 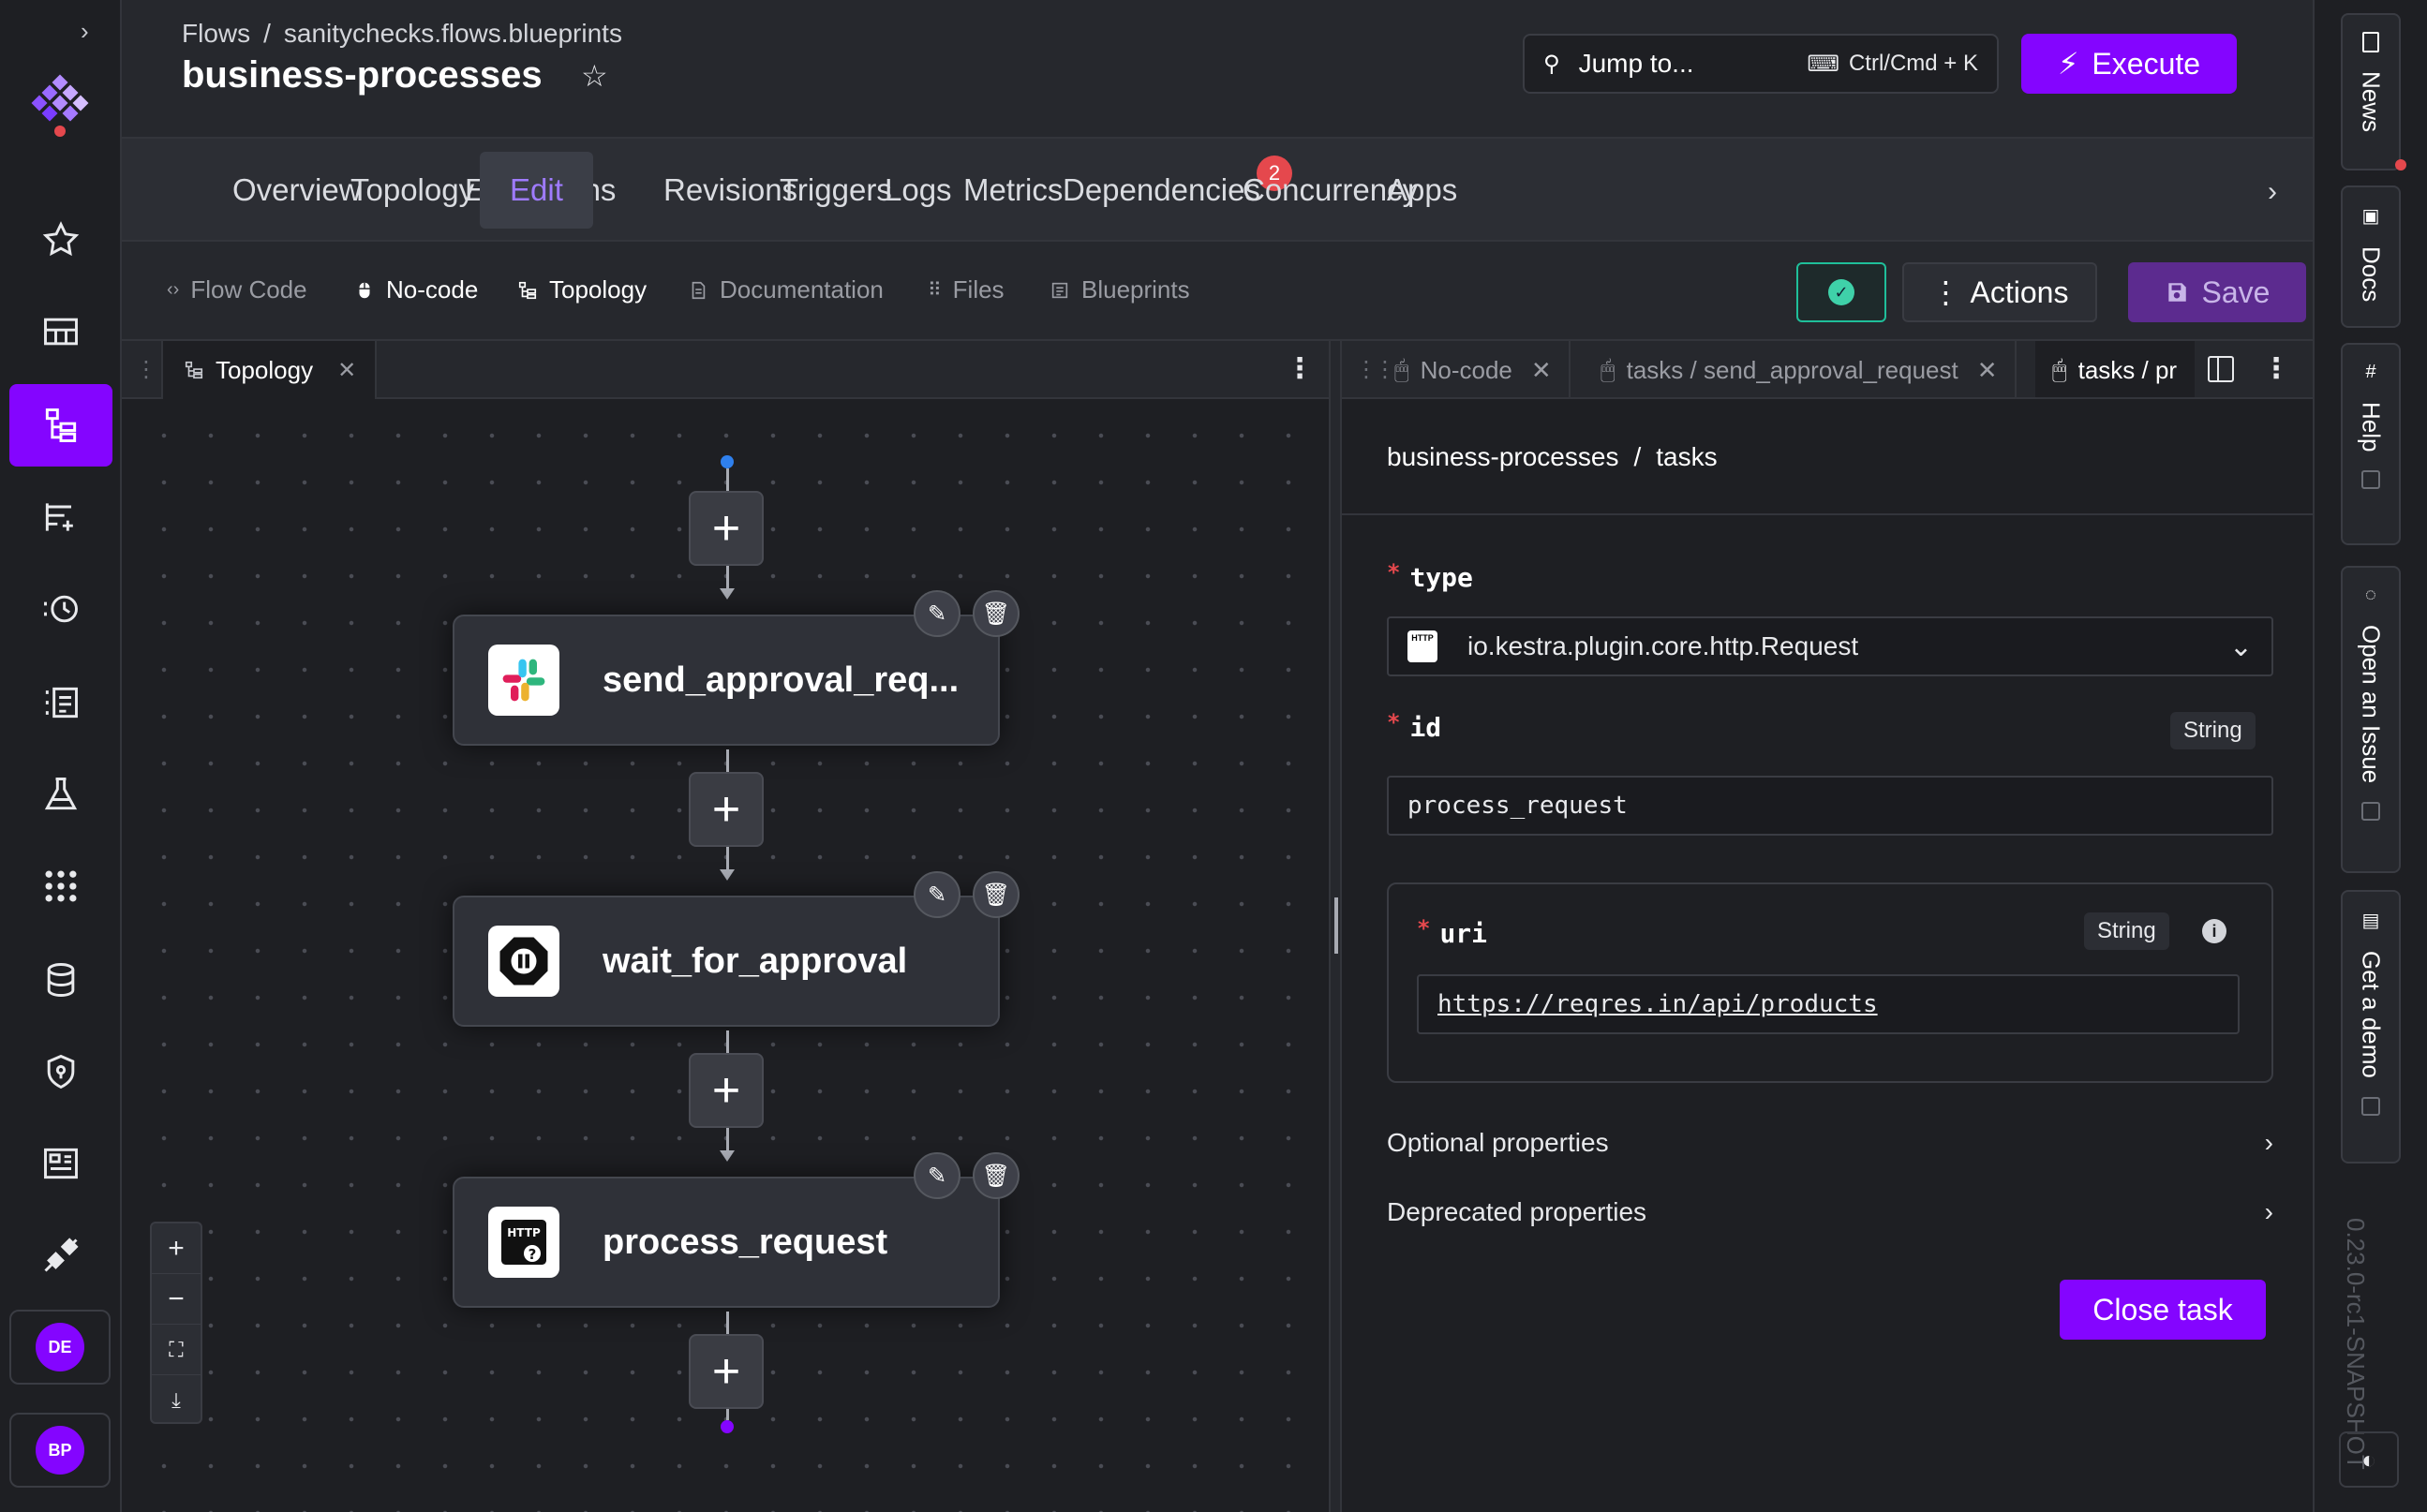 What do you see at coordinates (2241, 646) in the screenshot?
I see `chevron-down-icon: ⌄` at bounding box center [2241, 646].